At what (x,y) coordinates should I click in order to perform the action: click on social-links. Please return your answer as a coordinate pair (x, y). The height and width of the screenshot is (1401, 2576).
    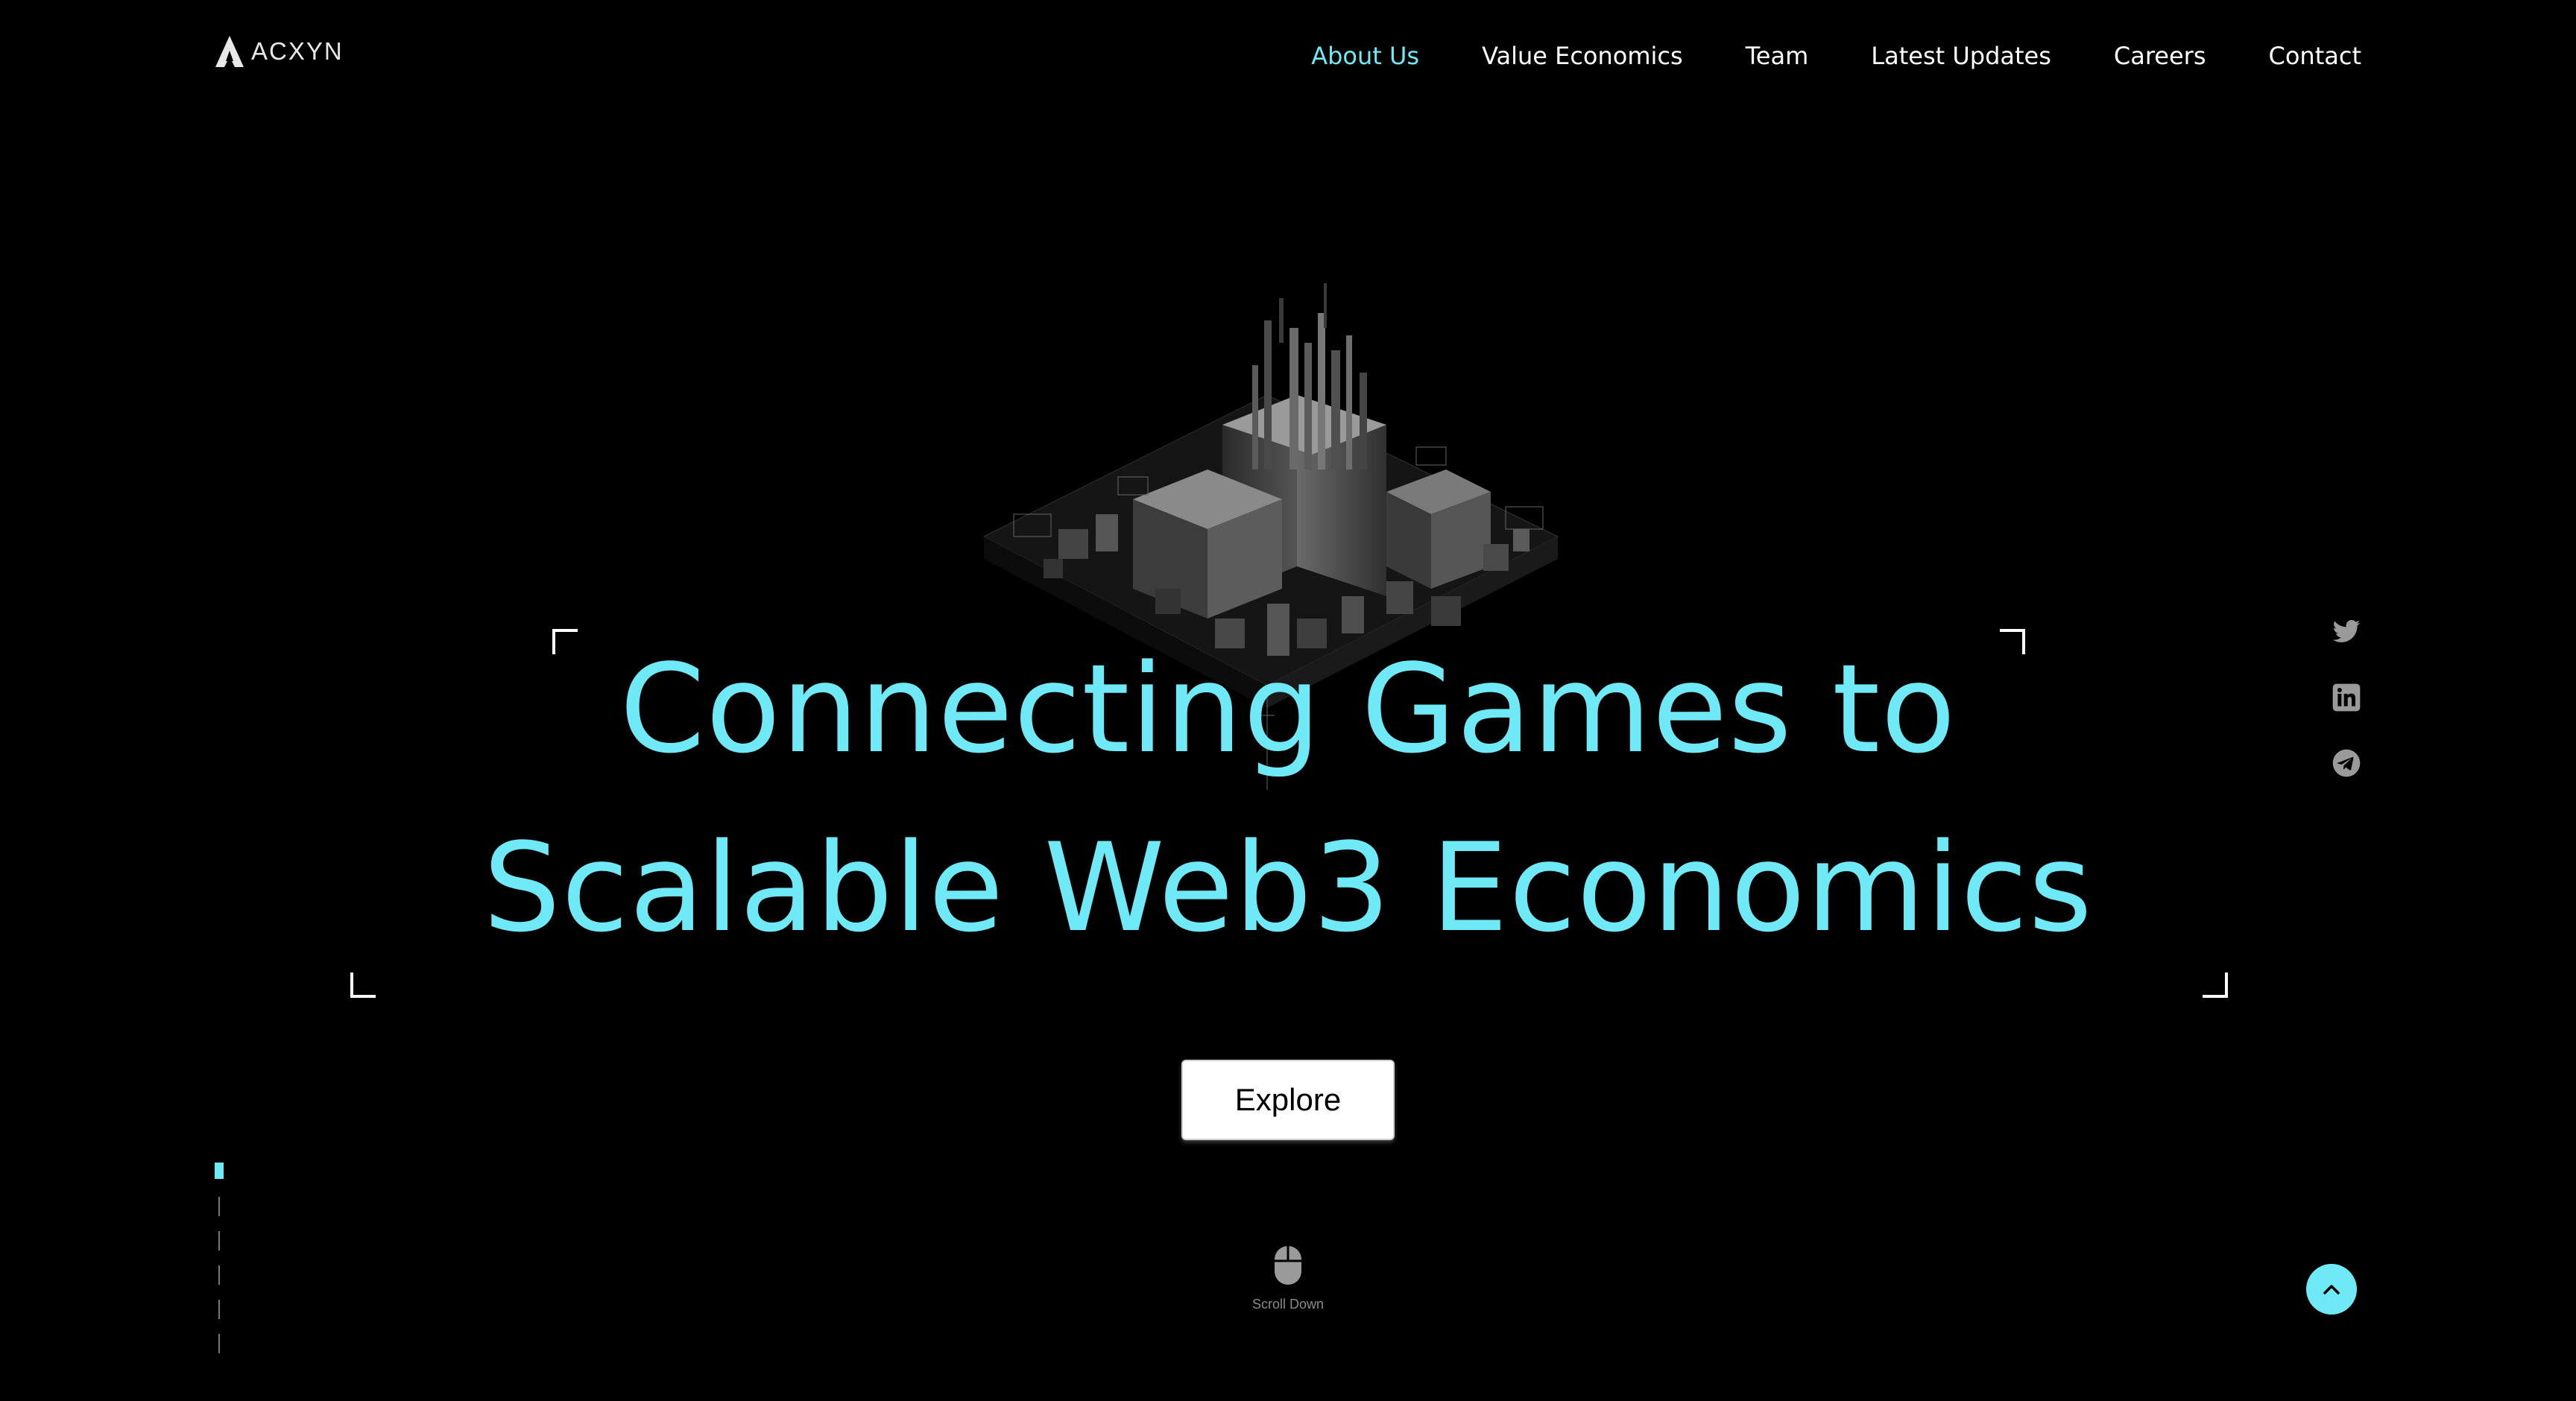
    Looking at the image, I should click on (2346, 697).